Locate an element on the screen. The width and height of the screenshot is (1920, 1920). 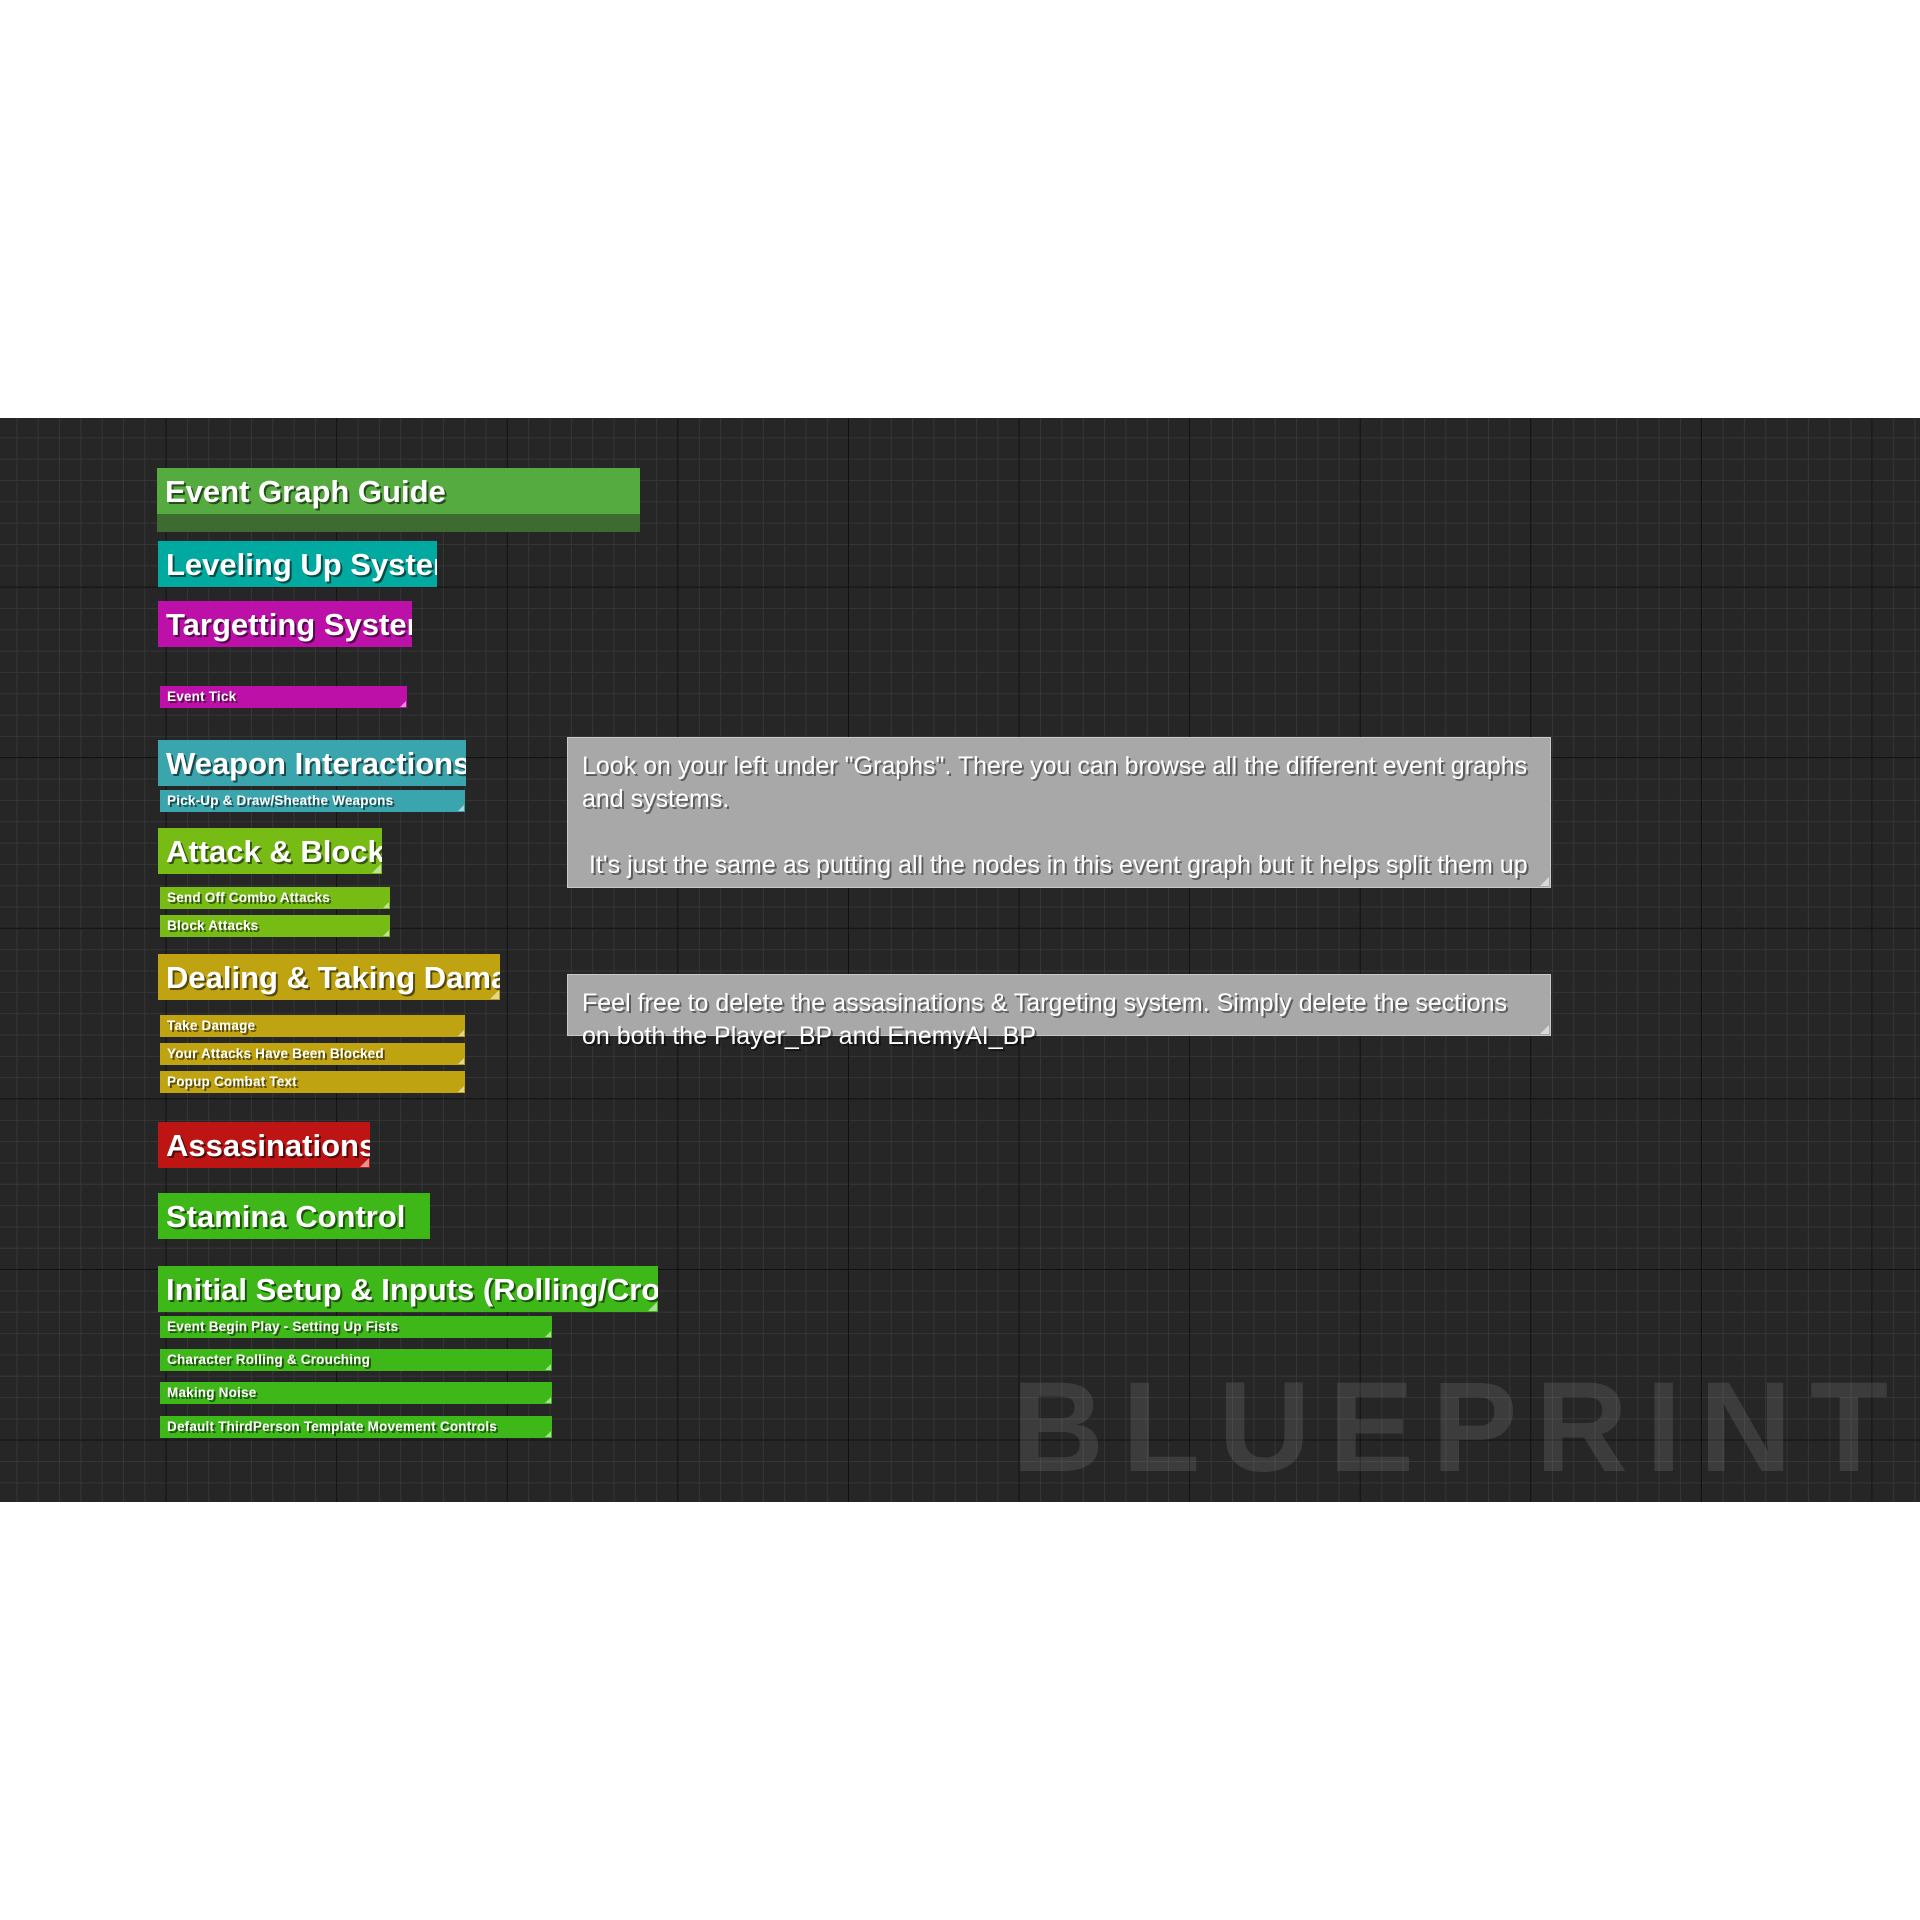
comment-node-making-noise: Making Noise is located at coordinates (356, 1393).